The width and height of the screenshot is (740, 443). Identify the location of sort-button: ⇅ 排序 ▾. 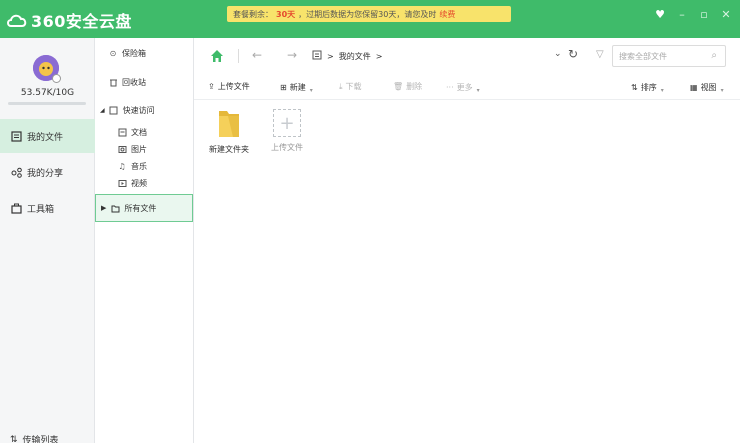
(647, 87).